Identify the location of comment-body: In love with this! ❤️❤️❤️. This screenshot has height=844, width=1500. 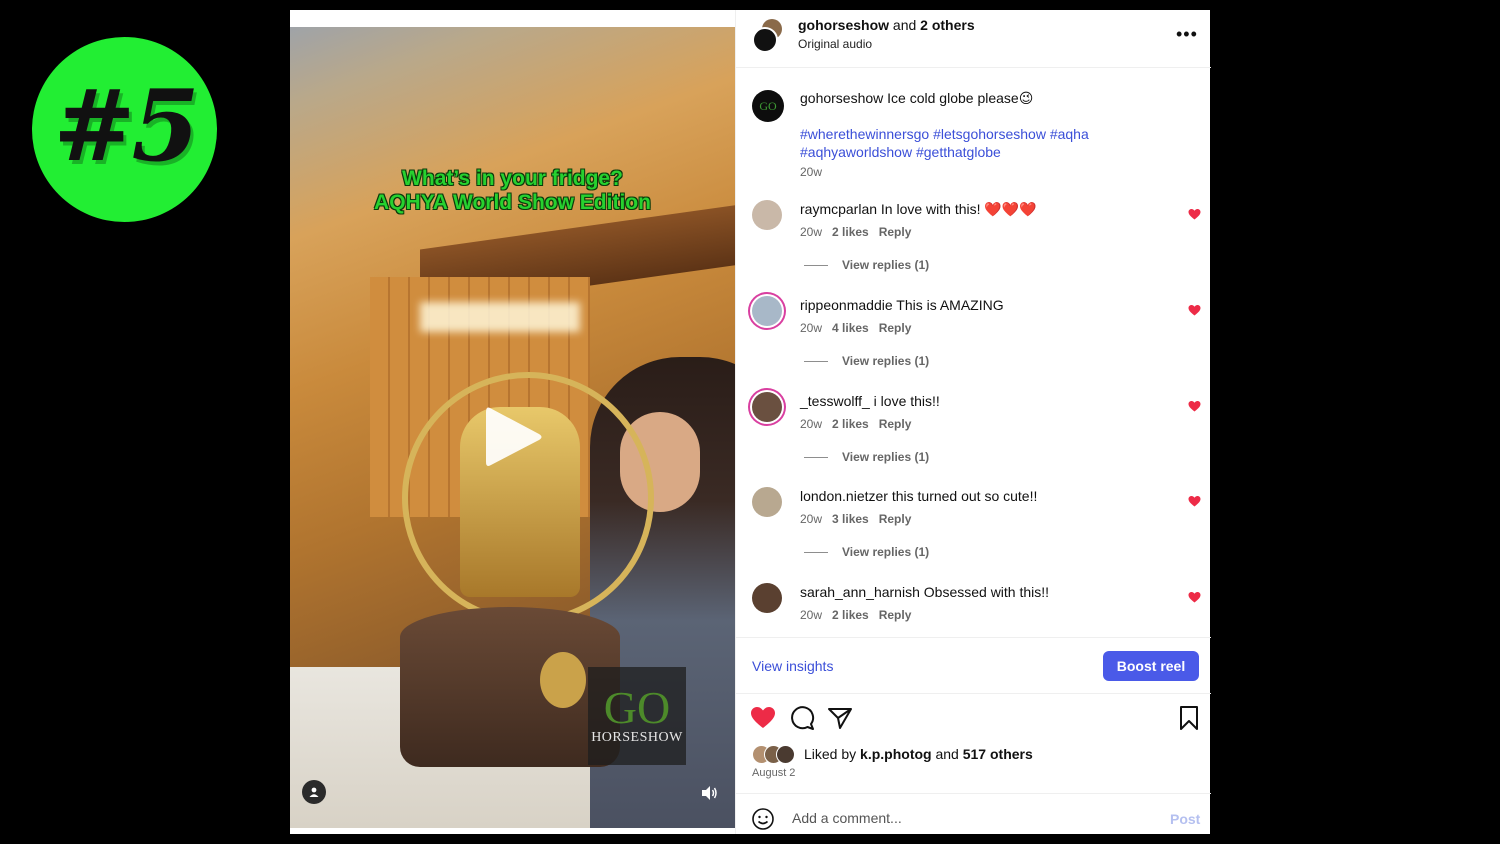
(958, 209).